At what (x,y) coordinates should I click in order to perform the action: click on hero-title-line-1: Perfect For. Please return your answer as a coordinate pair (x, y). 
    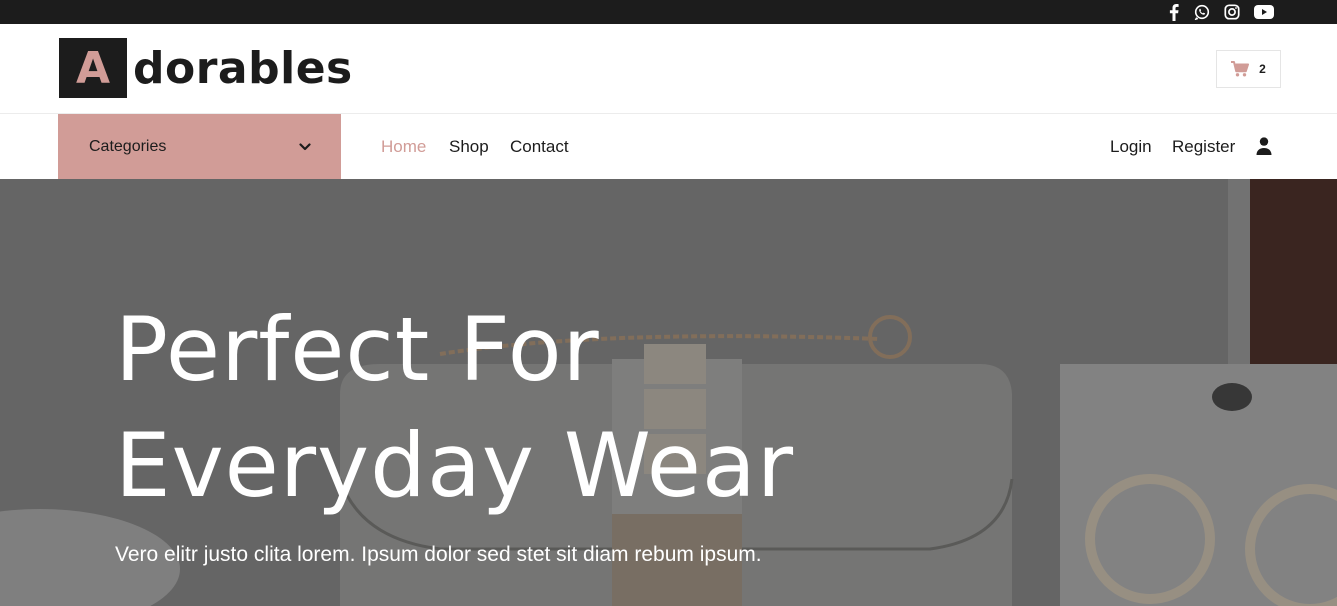
    Looking at the image, I should click on (357, 349).